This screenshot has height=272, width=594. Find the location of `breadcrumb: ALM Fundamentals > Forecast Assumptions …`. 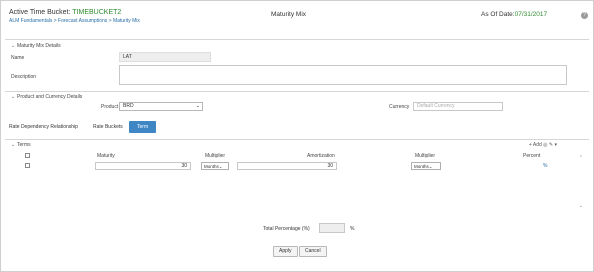

breadcrumb: ALM Fundamentals > Forecast Assumptions … is located at coordinates (74, 21).